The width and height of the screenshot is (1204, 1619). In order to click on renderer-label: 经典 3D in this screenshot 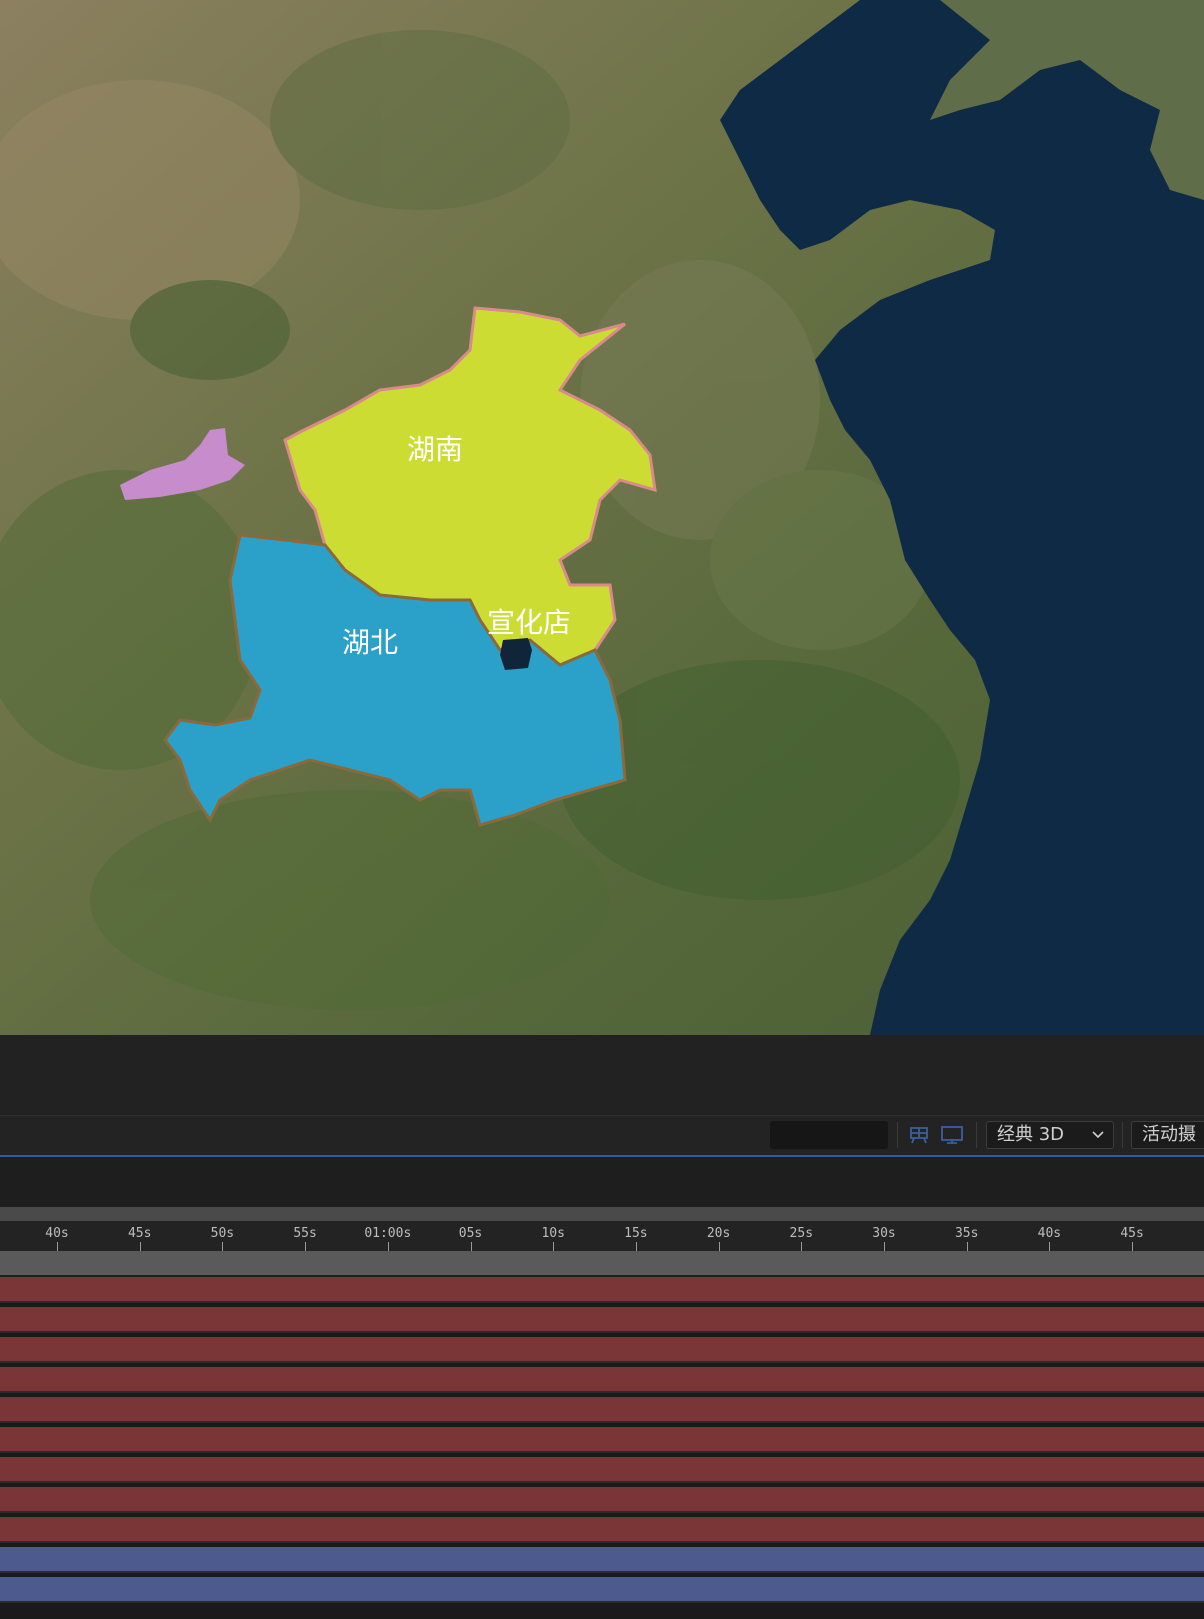, I will do `click(1031, 1134)`.